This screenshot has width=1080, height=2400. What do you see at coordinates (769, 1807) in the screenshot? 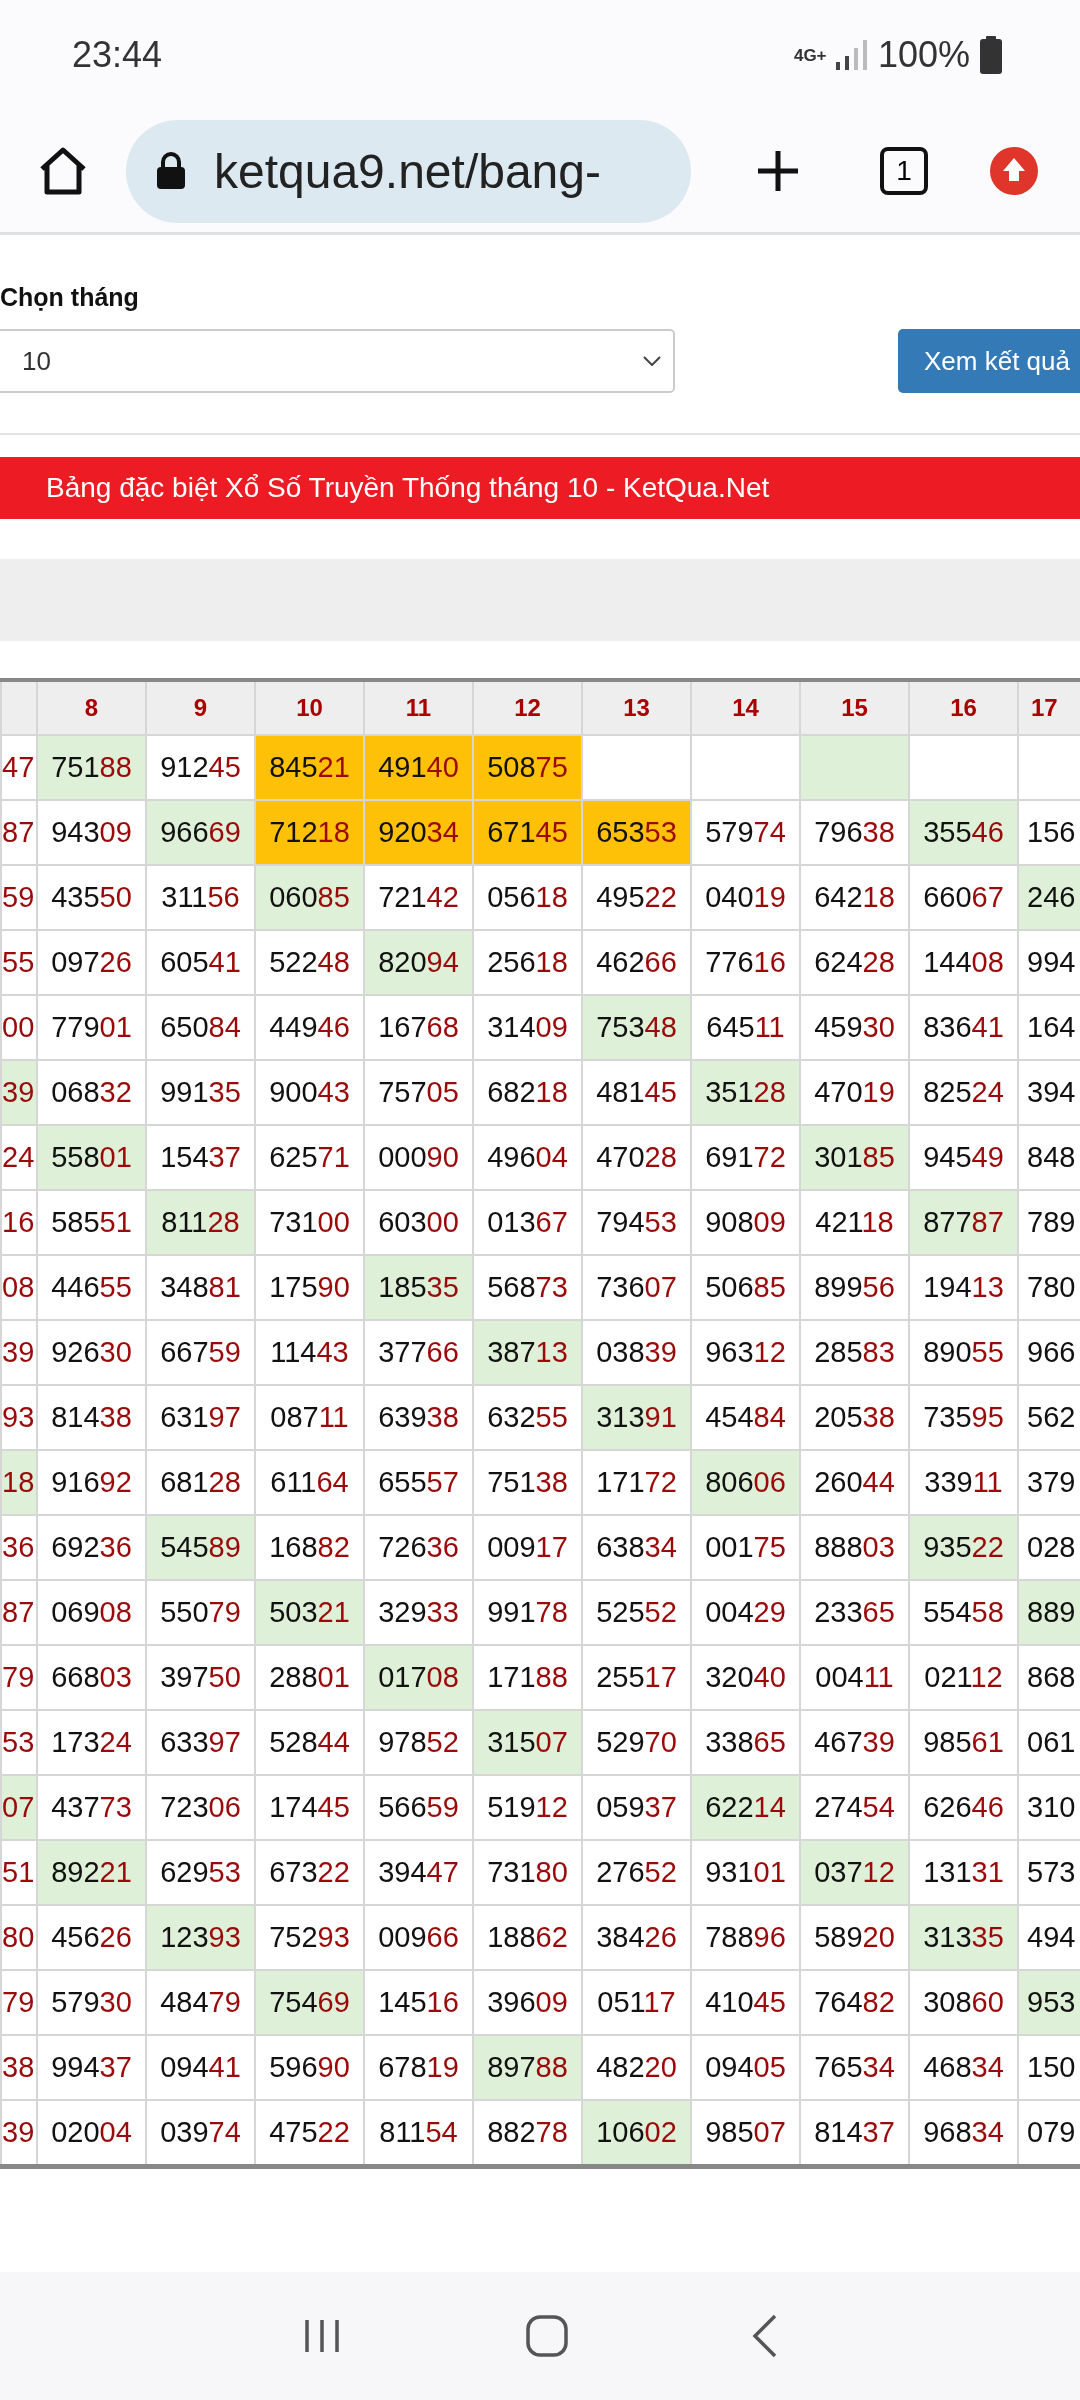
I see `last-two-digits: 14` at bounding box center [769, 1807].